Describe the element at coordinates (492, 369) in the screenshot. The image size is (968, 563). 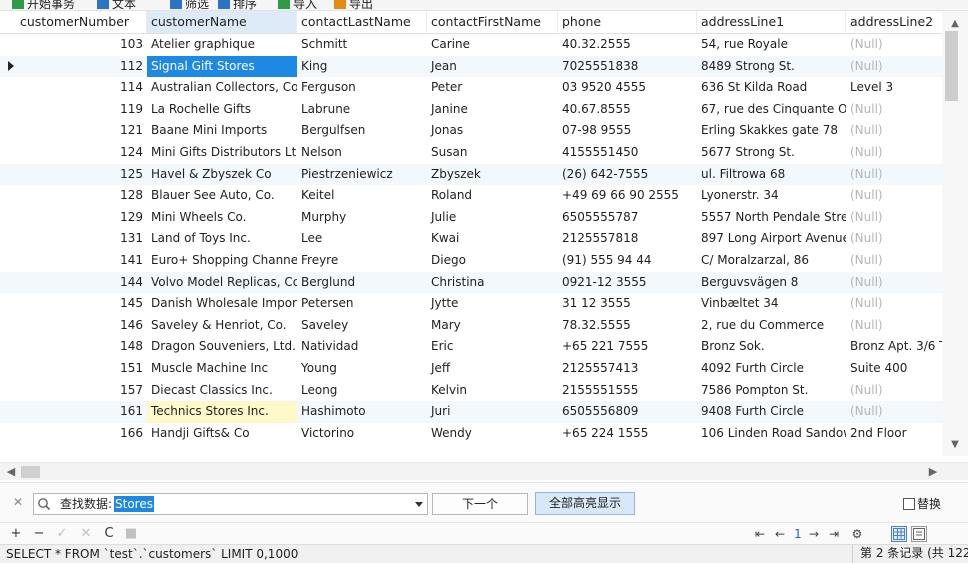
I see `cell-contactFirstName: Jeff` at that location.